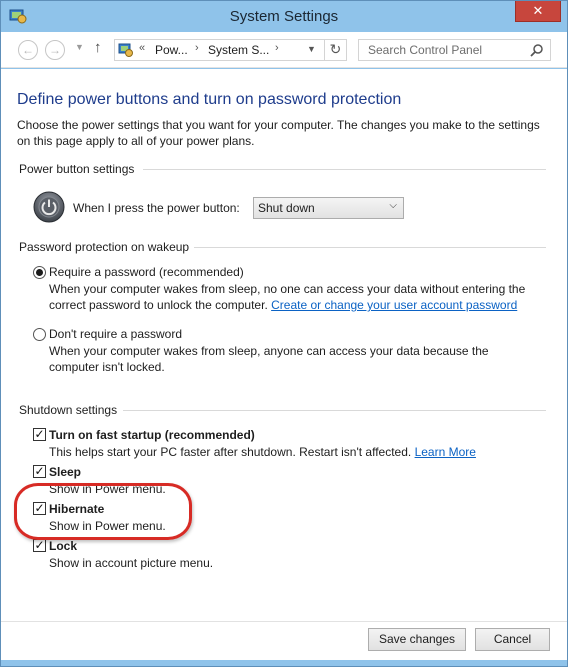 This screenshot has width=568, height=667. I want to click on learn-more-link: Learn More, so click(445, 452).